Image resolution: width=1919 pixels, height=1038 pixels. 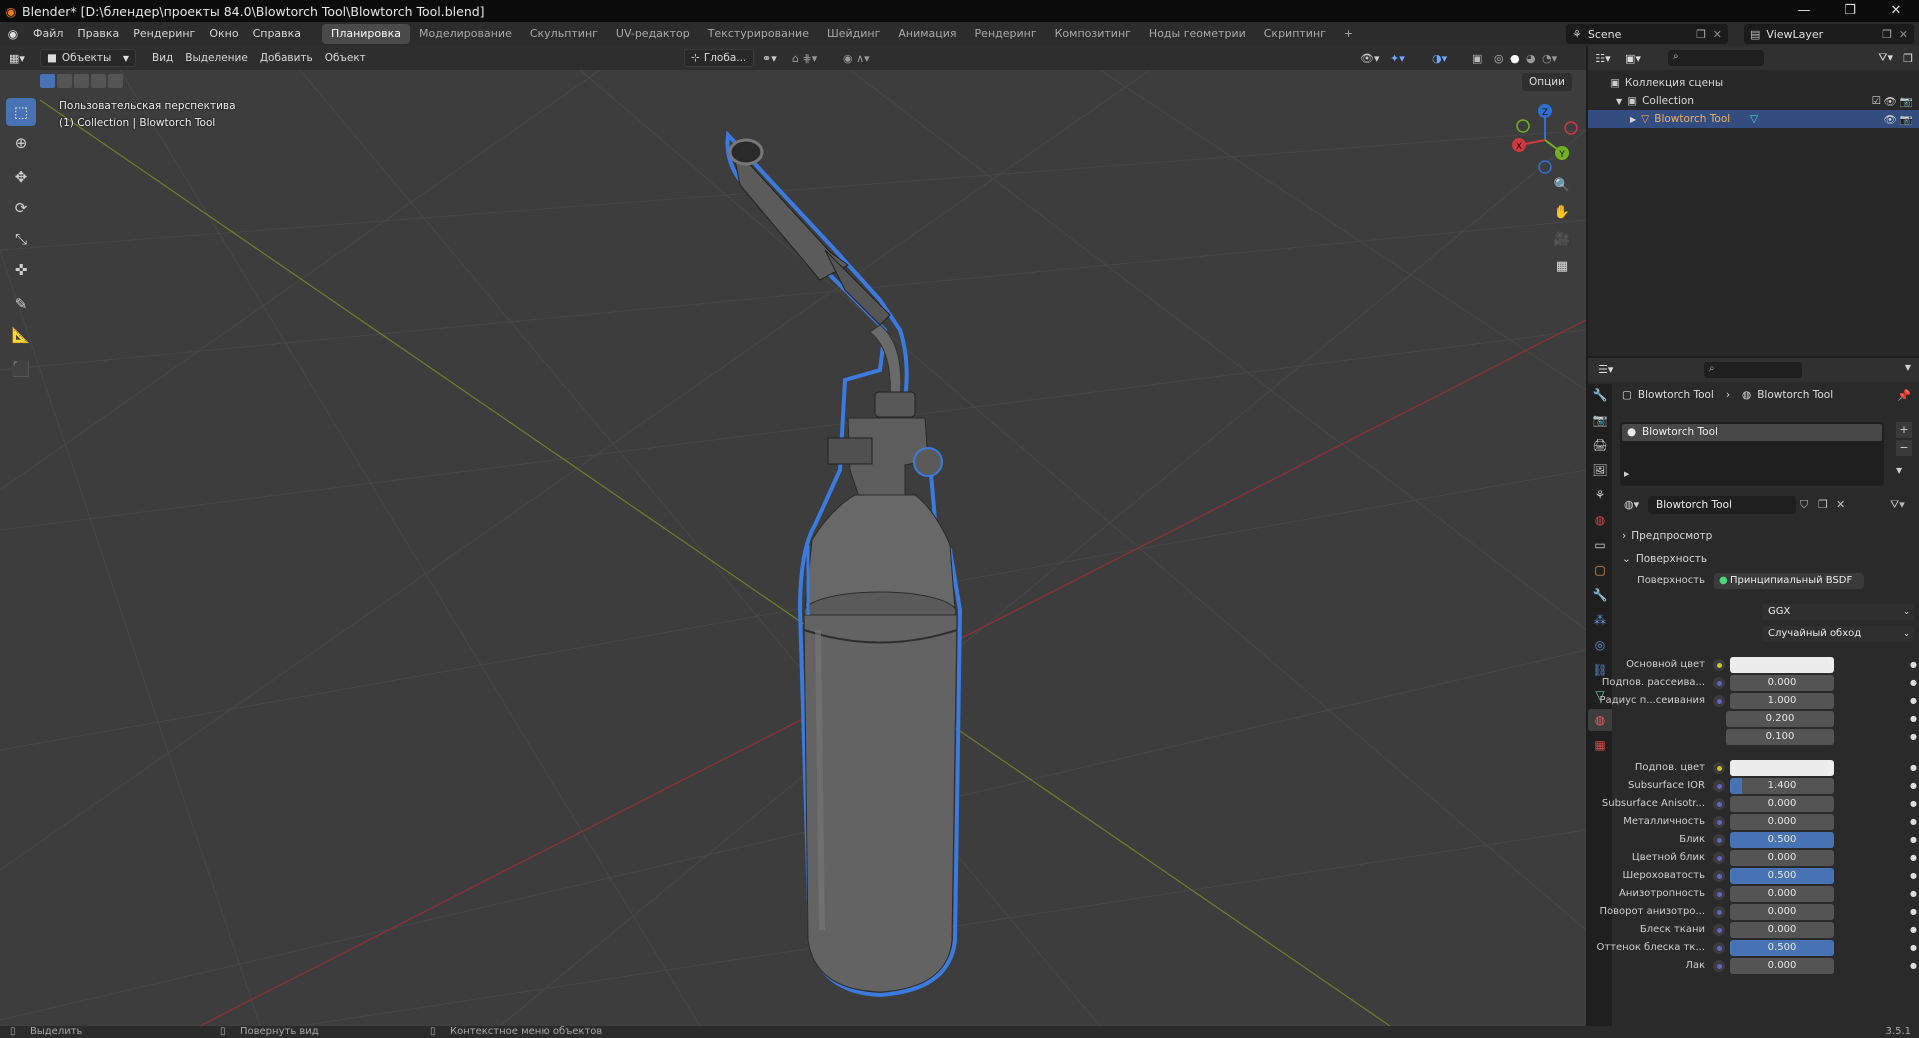 What do you see at coordinates (1600, 620) in the screenshot?
I see `particles-tab-icon: ⁂` at bounding box center [1600, 620].